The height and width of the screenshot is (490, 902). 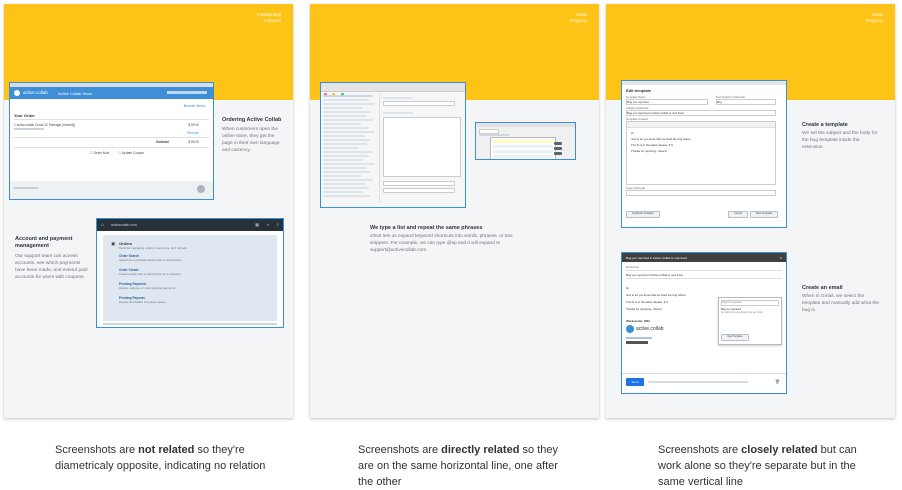 I want to click on snippet-content, so click(x=422, y=147).